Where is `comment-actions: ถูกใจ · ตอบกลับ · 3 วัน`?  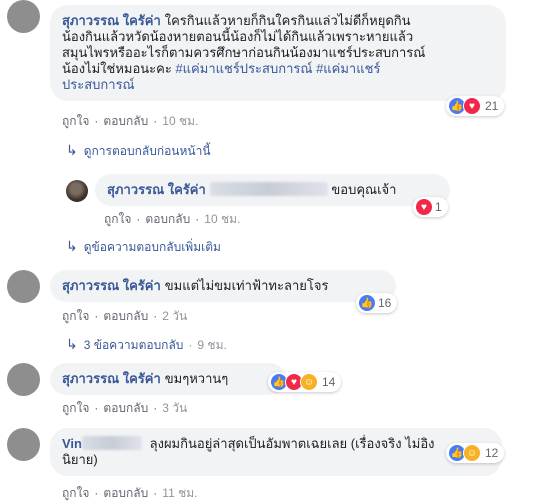 comment-actions: ถูกใจ · ตอบกลับ · 3 วัน is located at coordinates (125, 408).